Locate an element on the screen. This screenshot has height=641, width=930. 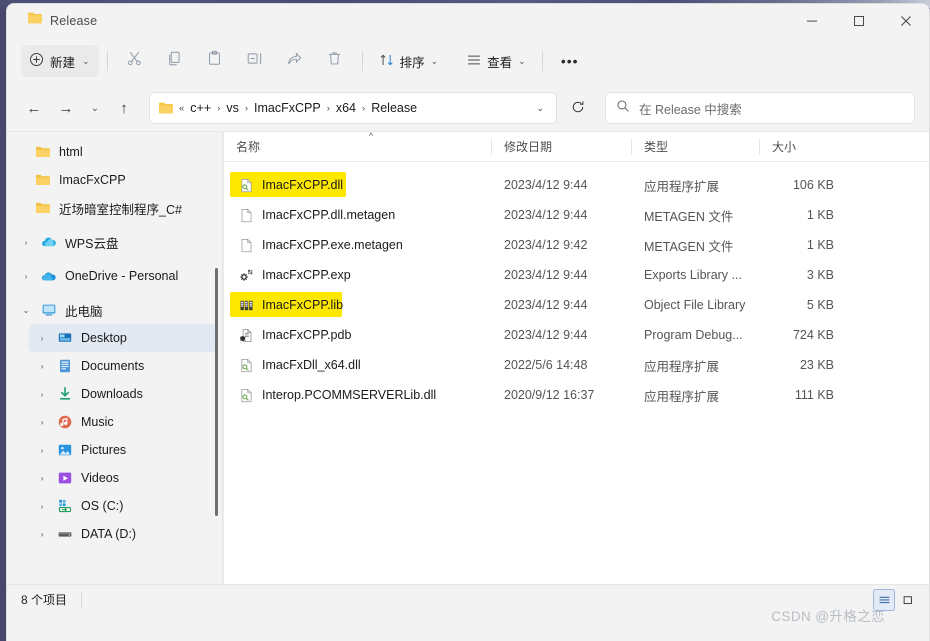
sidebar-item-label: OneDrive - Personal is located at coordinates (122, 276).